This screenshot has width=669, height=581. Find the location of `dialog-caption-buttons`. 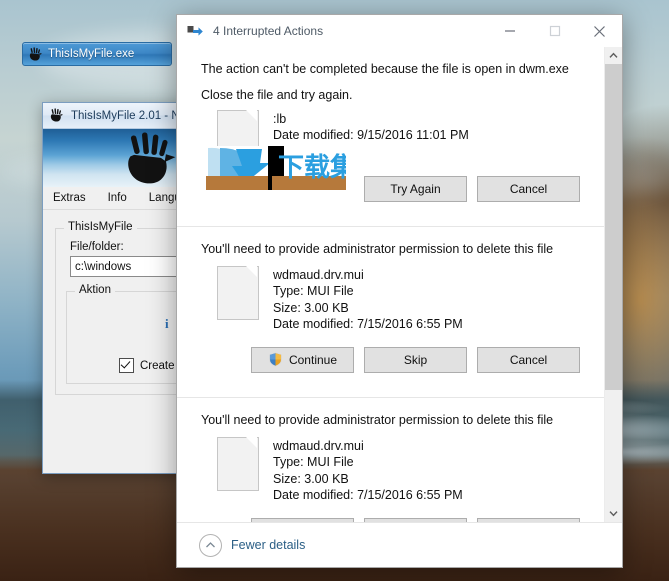

dialog-caption-buttons is located at coordinates (554, 31).